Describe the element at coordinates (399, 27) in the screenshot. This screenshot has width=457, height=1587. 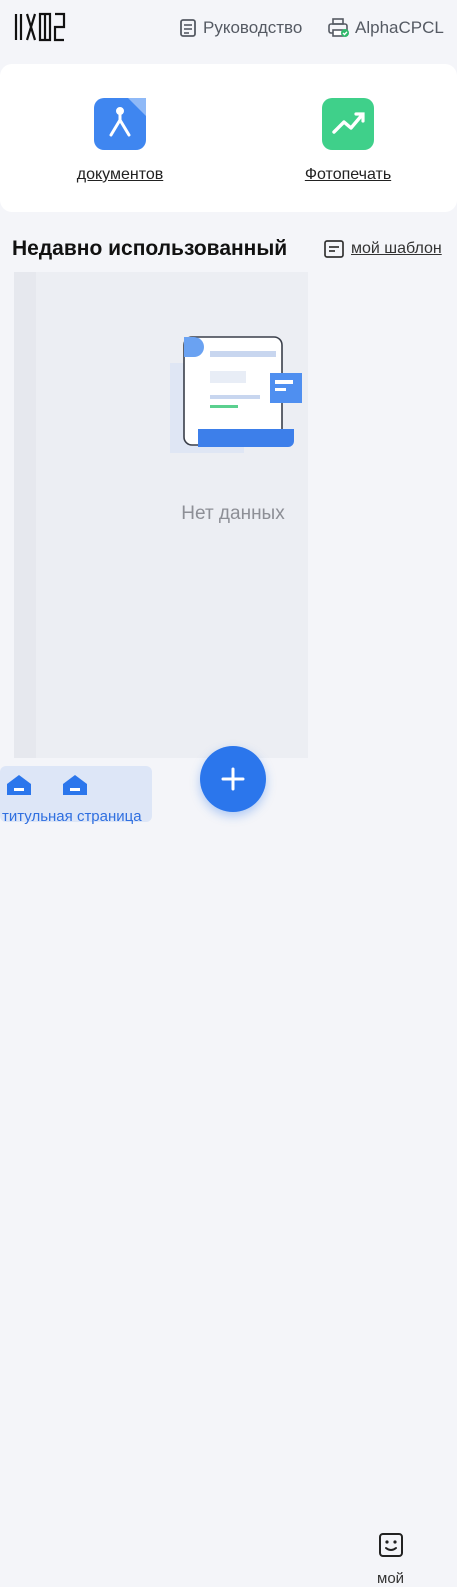
I see `printer-label: AlphaCPCL` at that location.